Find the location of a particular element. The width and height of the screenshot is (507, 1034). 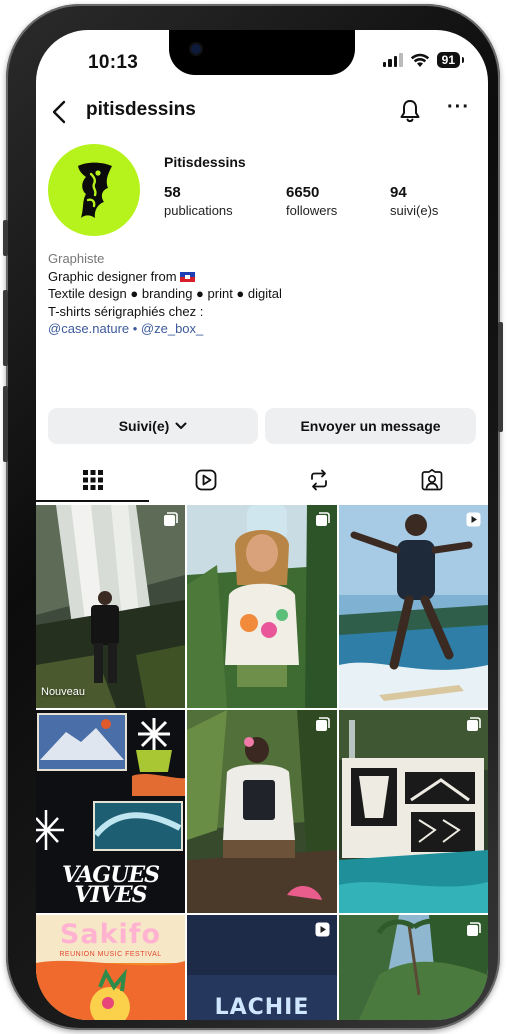

tagged-person-icon is located at coordinates (431, 480).